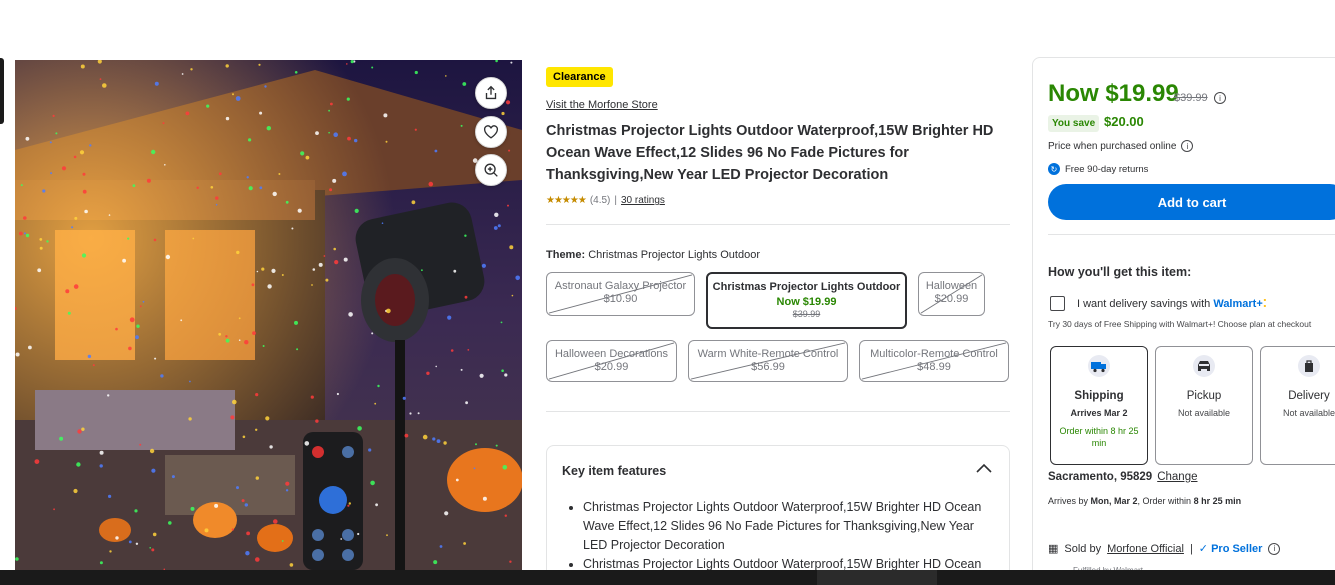 The image size is (1335, 585). Describe the element at coordinates (1177, 477) in the screenshot. I see `change-location-link: Change` at that location.